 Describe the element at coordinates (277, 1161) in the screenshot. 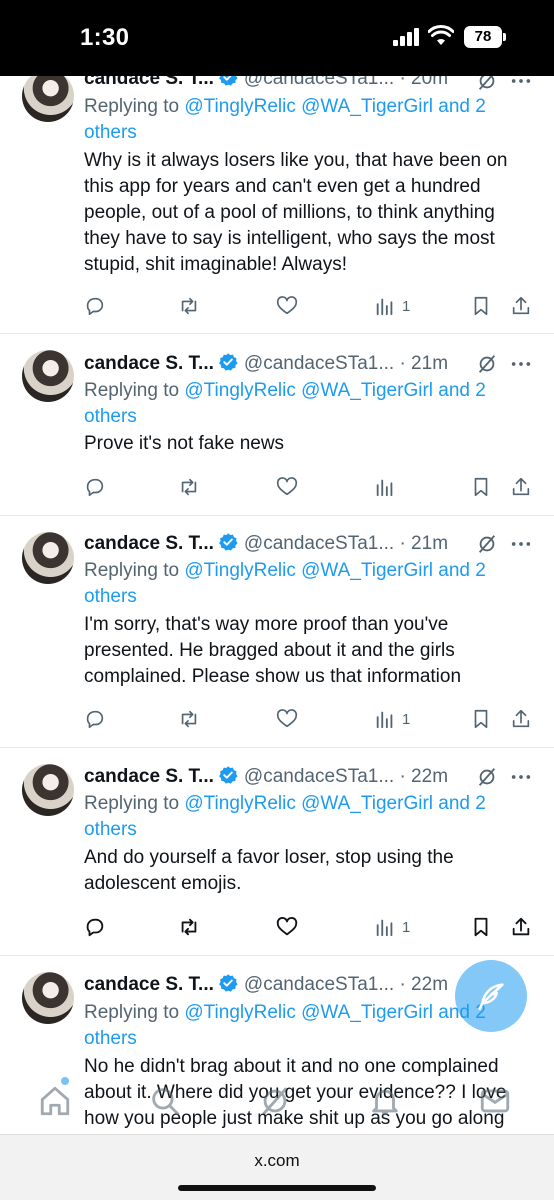

I see `url-text: x.com` at that location.